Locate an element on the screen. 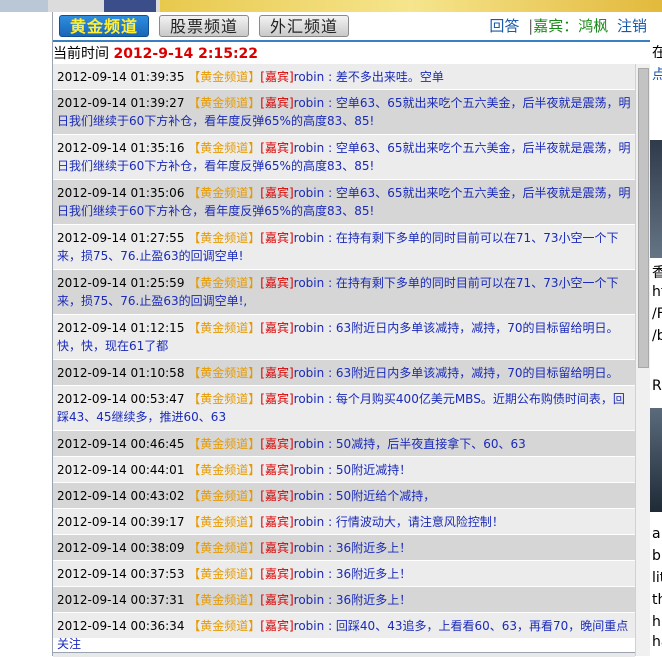 This screenshot has height=657, width=662. message-text: 63附近日内多单该减持，减持，70的目标留给明日。 is located at coordinates (477, 373).